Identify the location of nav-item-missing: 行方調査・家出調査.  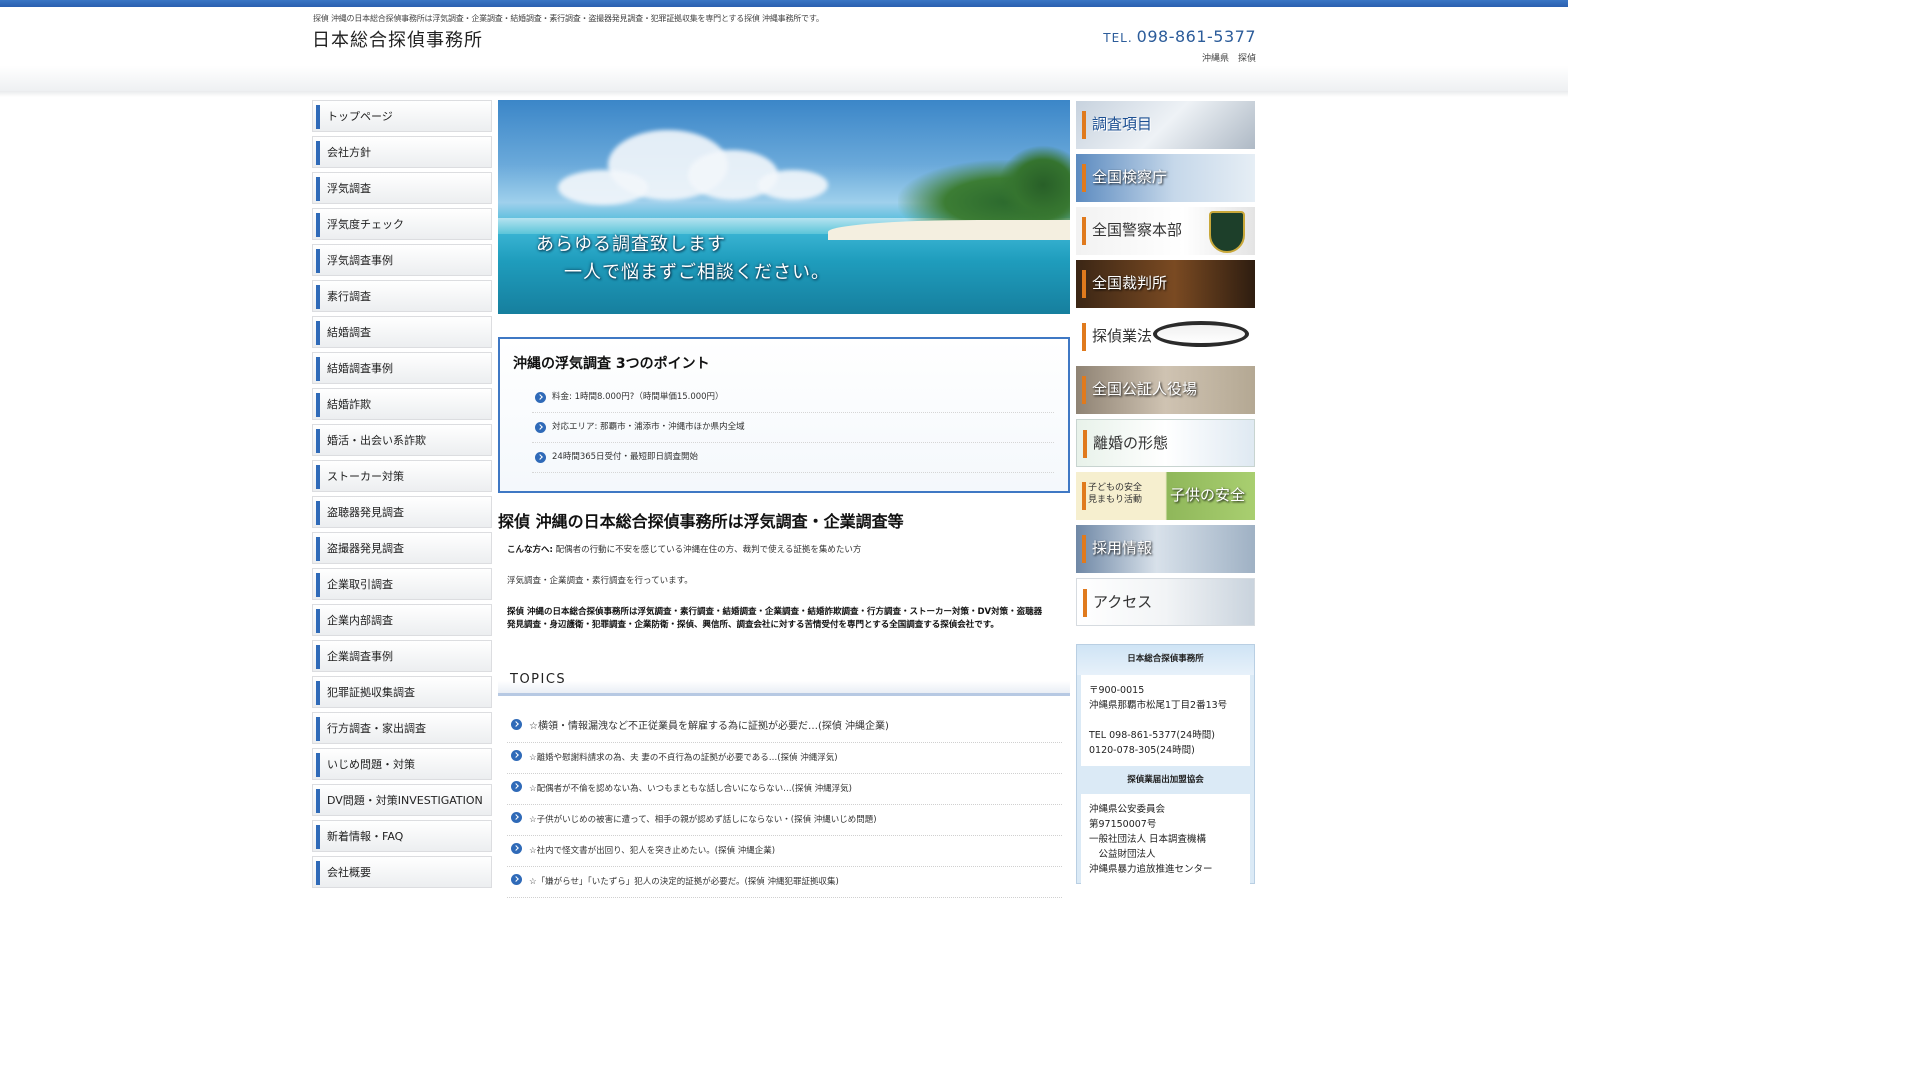
(402, 728).